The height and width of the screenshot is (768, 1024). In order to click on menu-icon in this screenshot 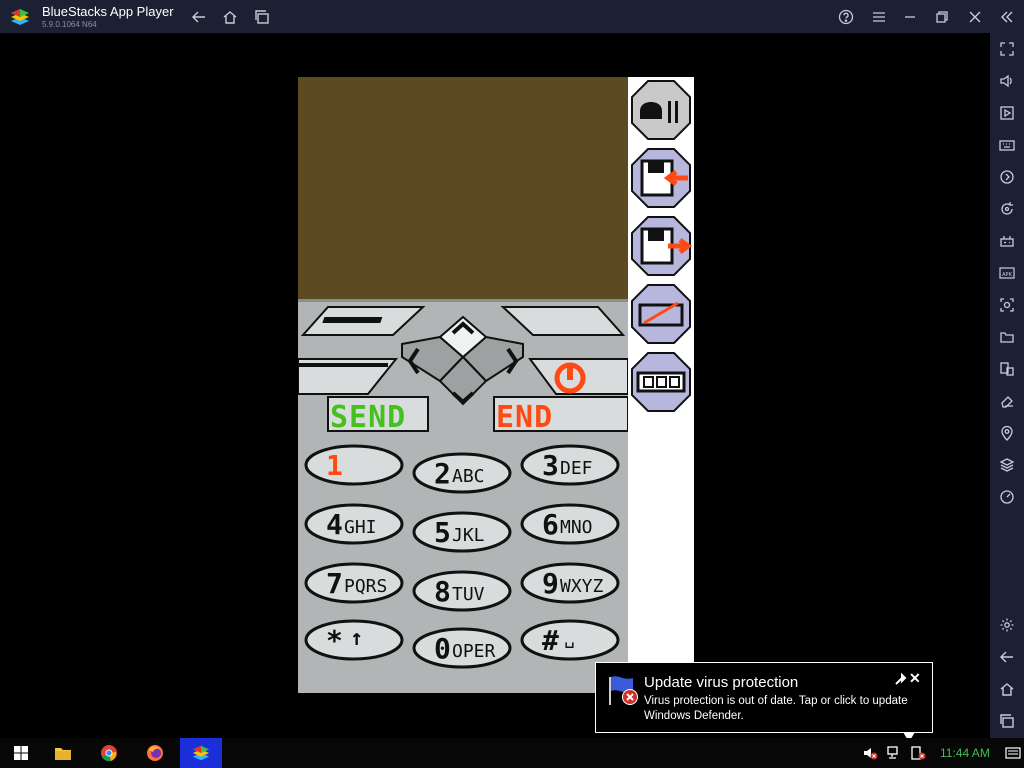, I will do `click(879, 17)`.